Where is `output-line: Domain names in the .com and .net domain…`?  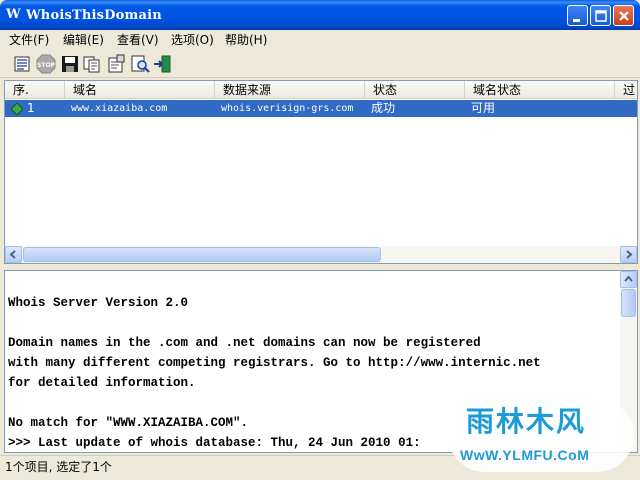
output-line: Domain names in the .com and .net domain… is located at coordinates (244, 343).